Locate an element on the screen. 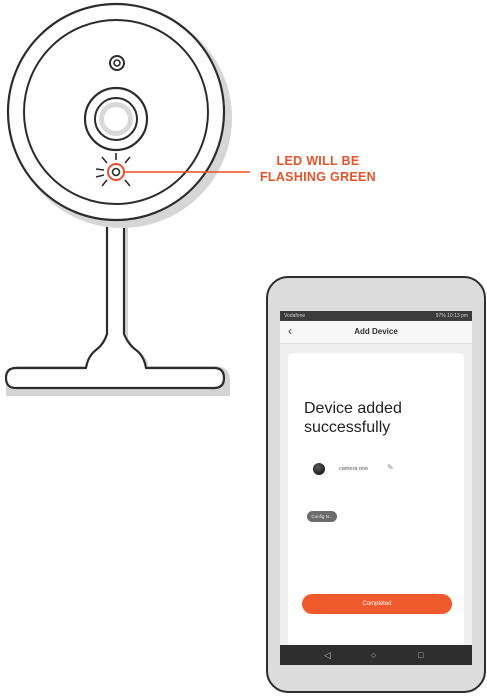 The height and width of the screenshot is (698, 487). app-bar: ‹ Add Device is located at coordinates (376, 332).